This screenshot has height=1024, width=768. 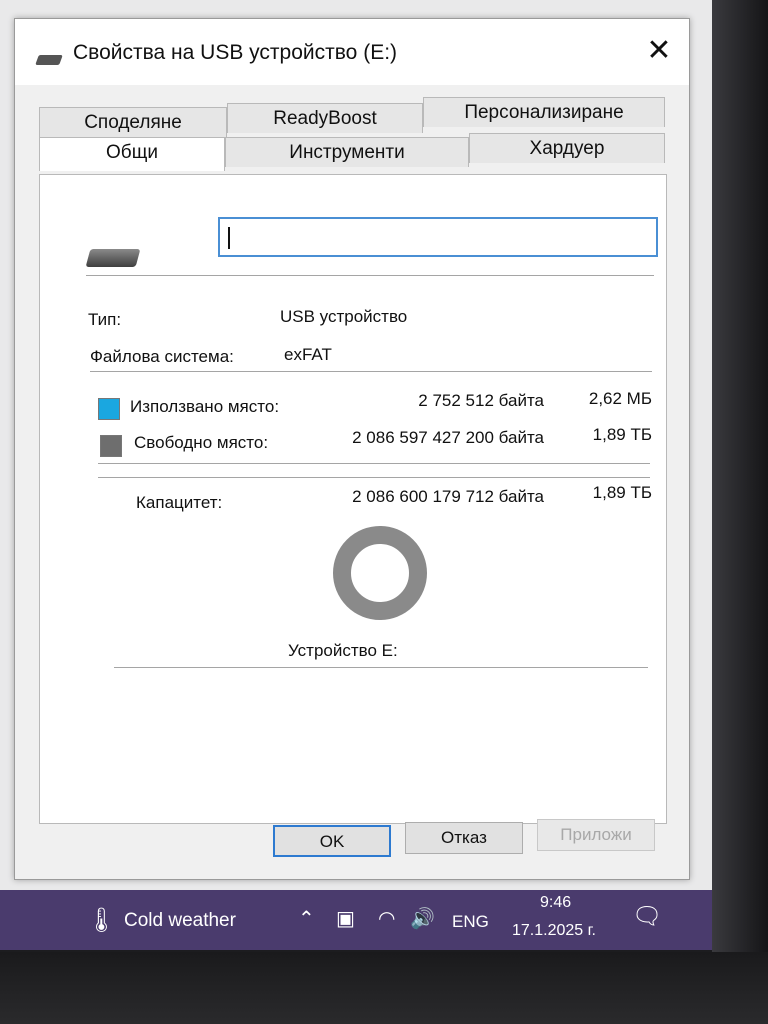 What do you see at coordinates (133, 122) in the screenshot?
I see `tab-sharing: Споделяне` at bounding box center [133, 122].